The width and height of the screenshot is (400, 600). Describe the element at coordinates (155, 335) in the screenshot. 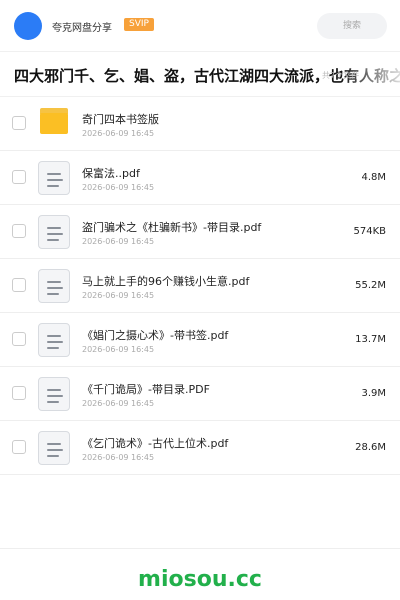

I see `file-name: 《娼门之摄心术》-带书签.pdf` at that location.